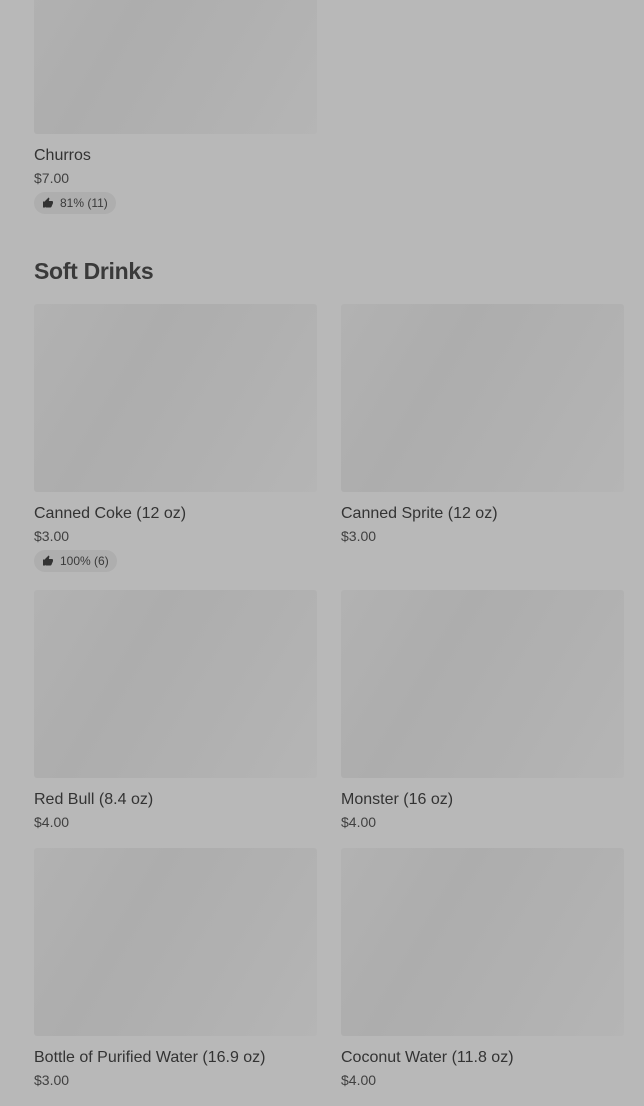 This screenshot has height=1106, width=644. Describe the element at coordinates (84, 561) in the screenshot. I see `rating-text: 100% (6)` at that location.